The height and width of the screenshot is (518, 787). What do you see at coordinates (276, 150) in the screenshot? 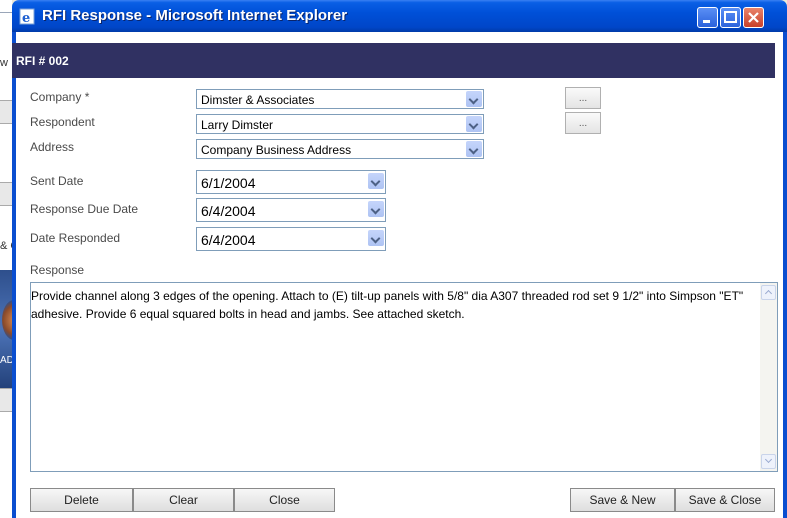
I see `address-value: Company Business Address` at bounding box center [276, 150].